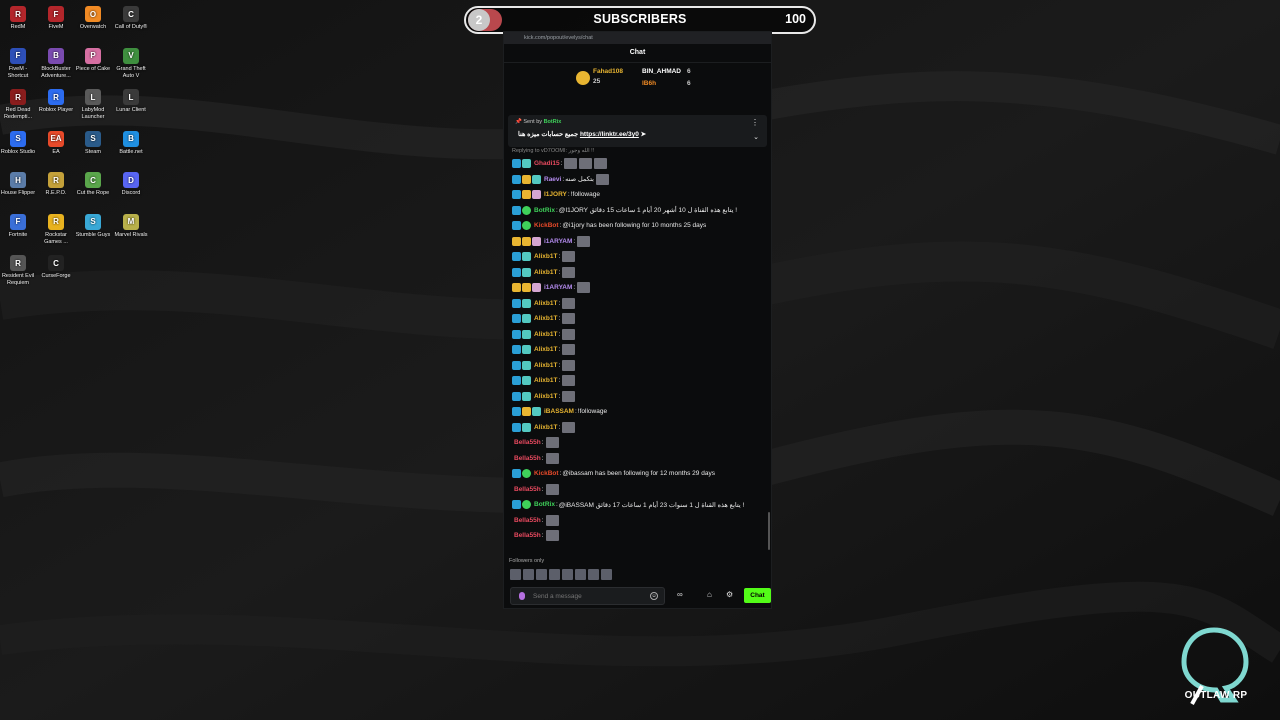 The image size is (1280, 720). I want to click on chat-username: Ghadi15, so click(547, 163).